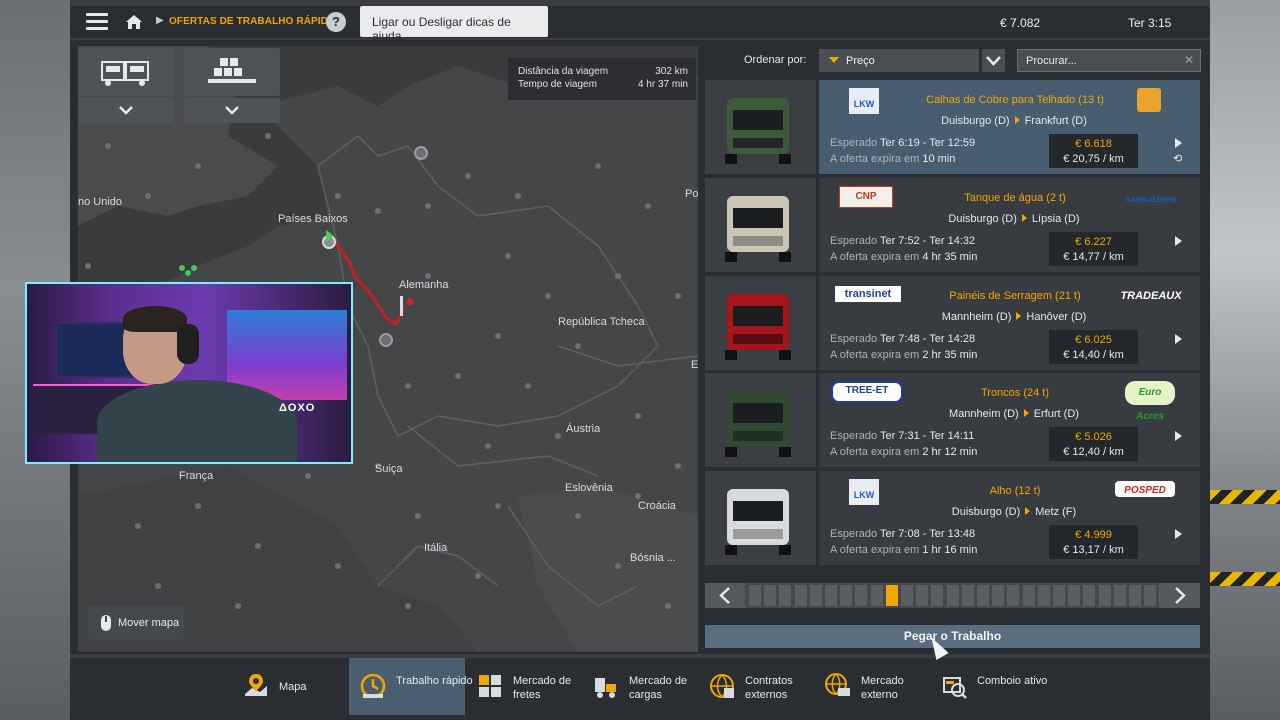 The width and height of the screenshot is (1280, 720). Describe the element at coordinates (640, 686) in the screenshot. I see `tab-cargo-market: Mercado de cargas` at that location.